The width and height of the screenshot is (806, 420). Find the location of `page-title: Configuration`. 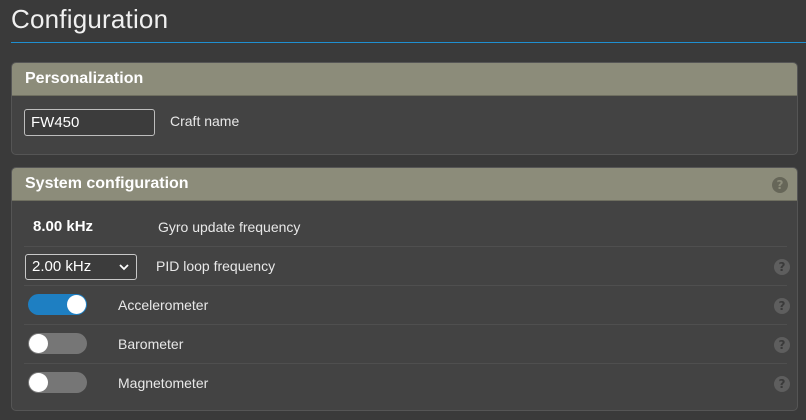

page-title: Configuration is located at coordinates (90, 19).